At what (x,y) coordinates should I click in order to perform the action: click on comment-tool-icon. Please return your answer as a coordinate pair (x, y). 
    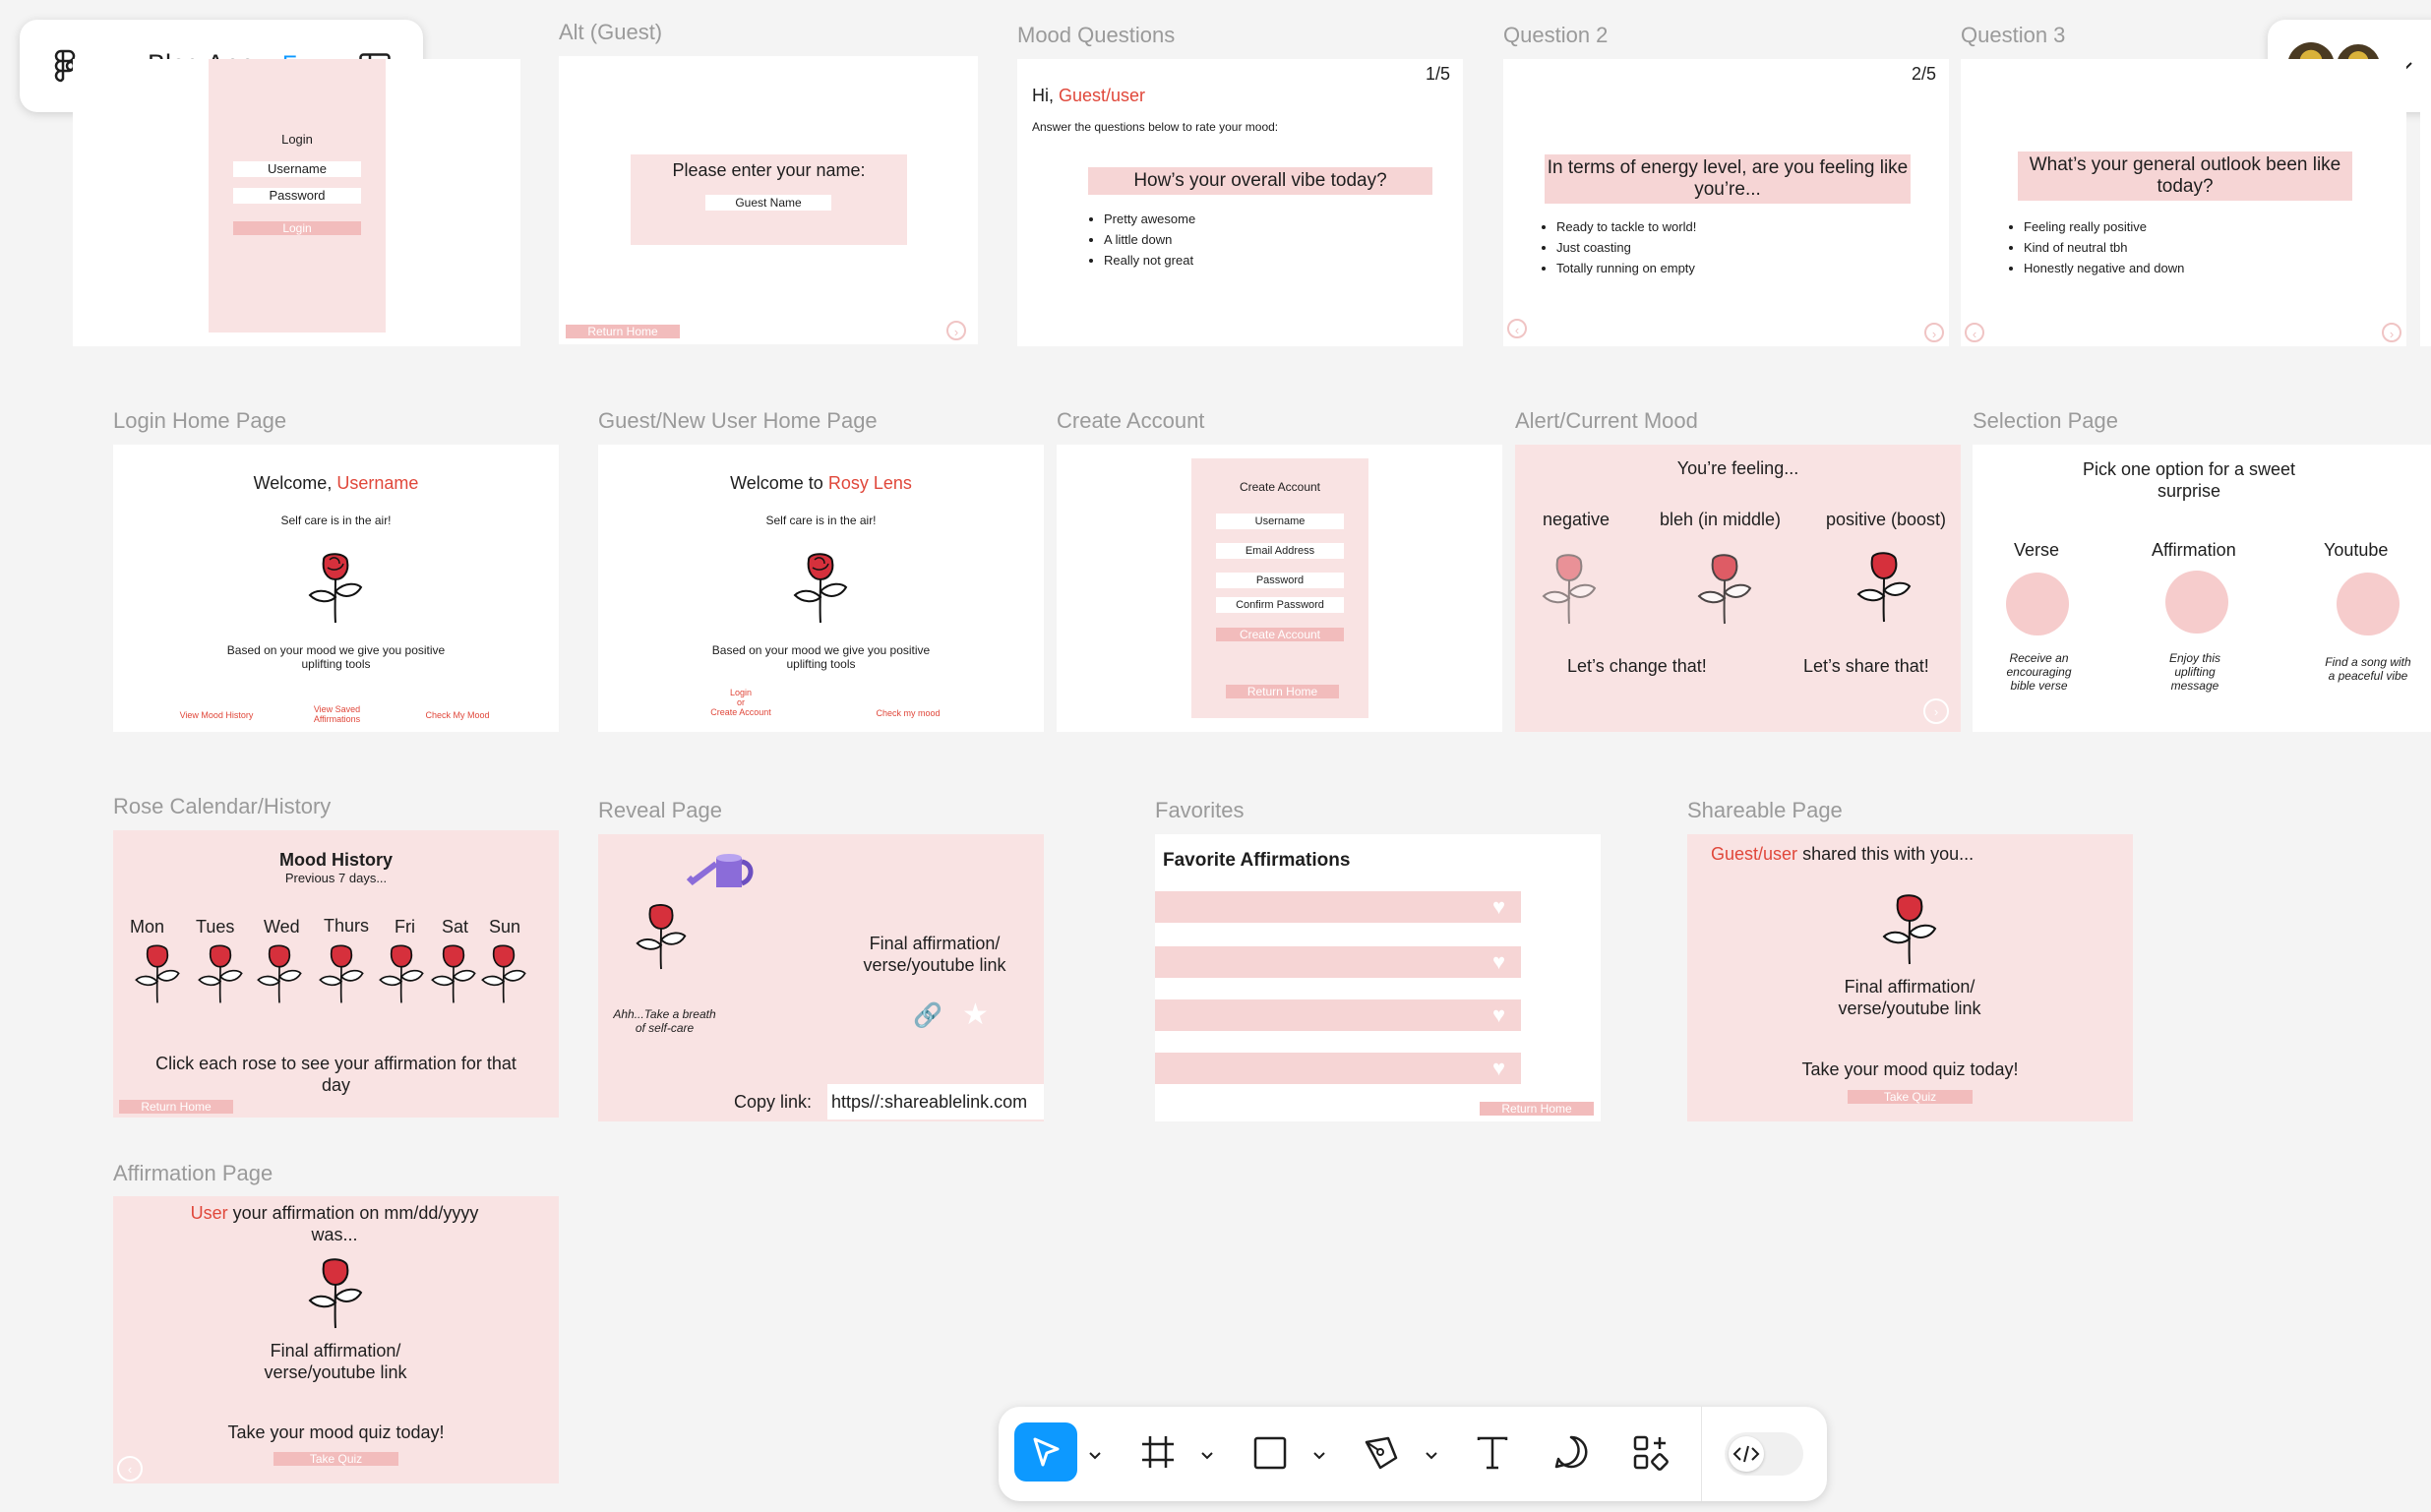
    Looking at the image, I should click on (1571, 1455).